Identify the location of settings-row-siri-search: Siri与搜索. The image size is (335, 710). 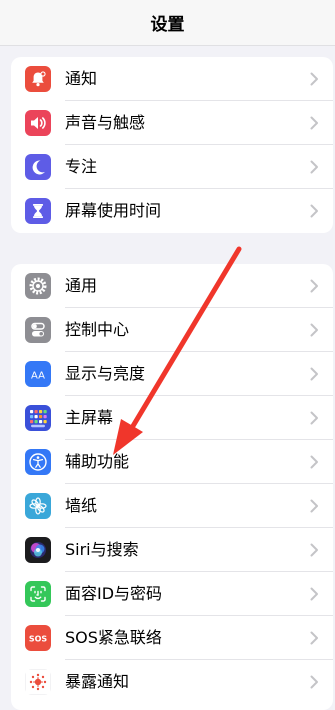
(172, 550).